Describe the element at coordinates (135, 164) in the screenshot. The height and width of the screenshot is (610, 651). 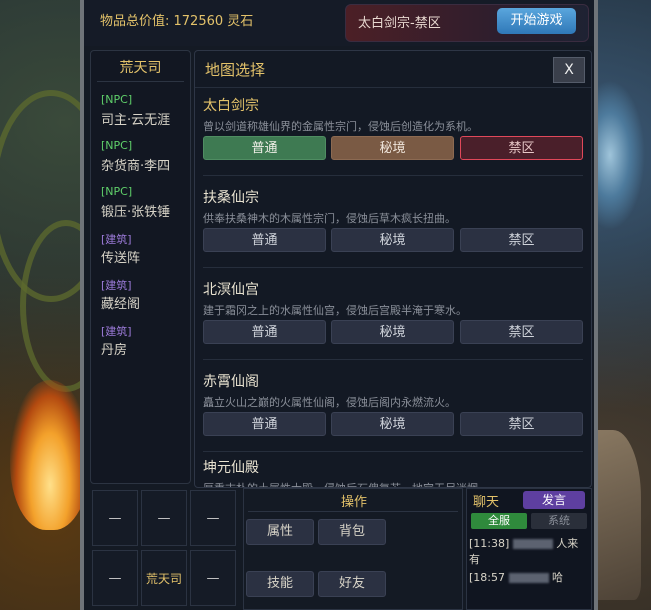
I see `npc-item: 杂货商·李四` at that location.